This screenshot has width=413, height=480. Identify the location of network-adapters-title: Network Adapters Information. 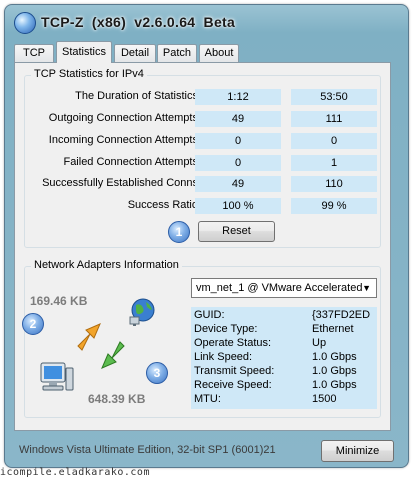
(106, 265).